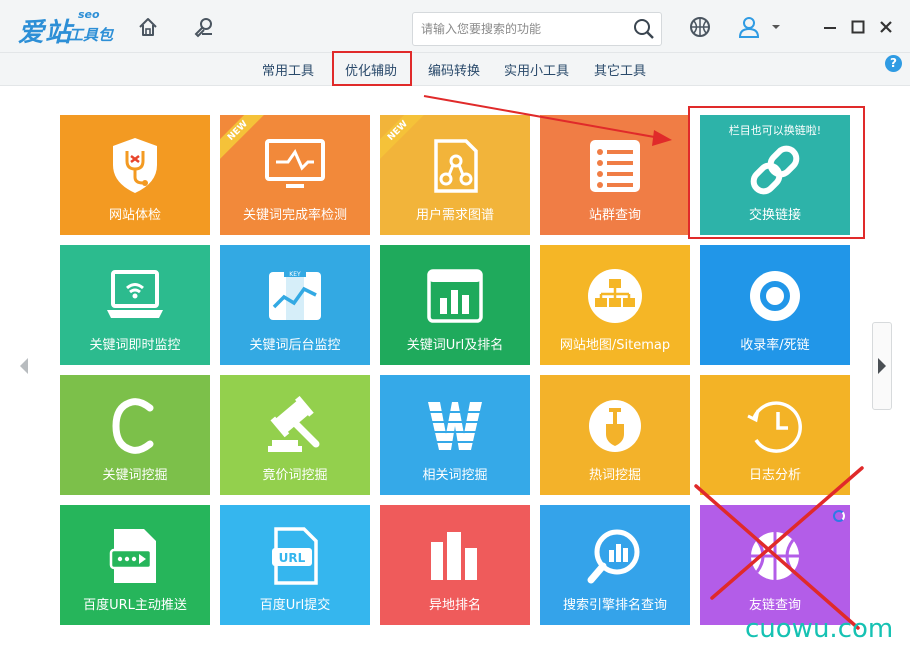 The height and width of the screenshot is (654, 910). I want to click on tile-search-engine-ranking: 搜索引擎排名查询, so click(615, 565).